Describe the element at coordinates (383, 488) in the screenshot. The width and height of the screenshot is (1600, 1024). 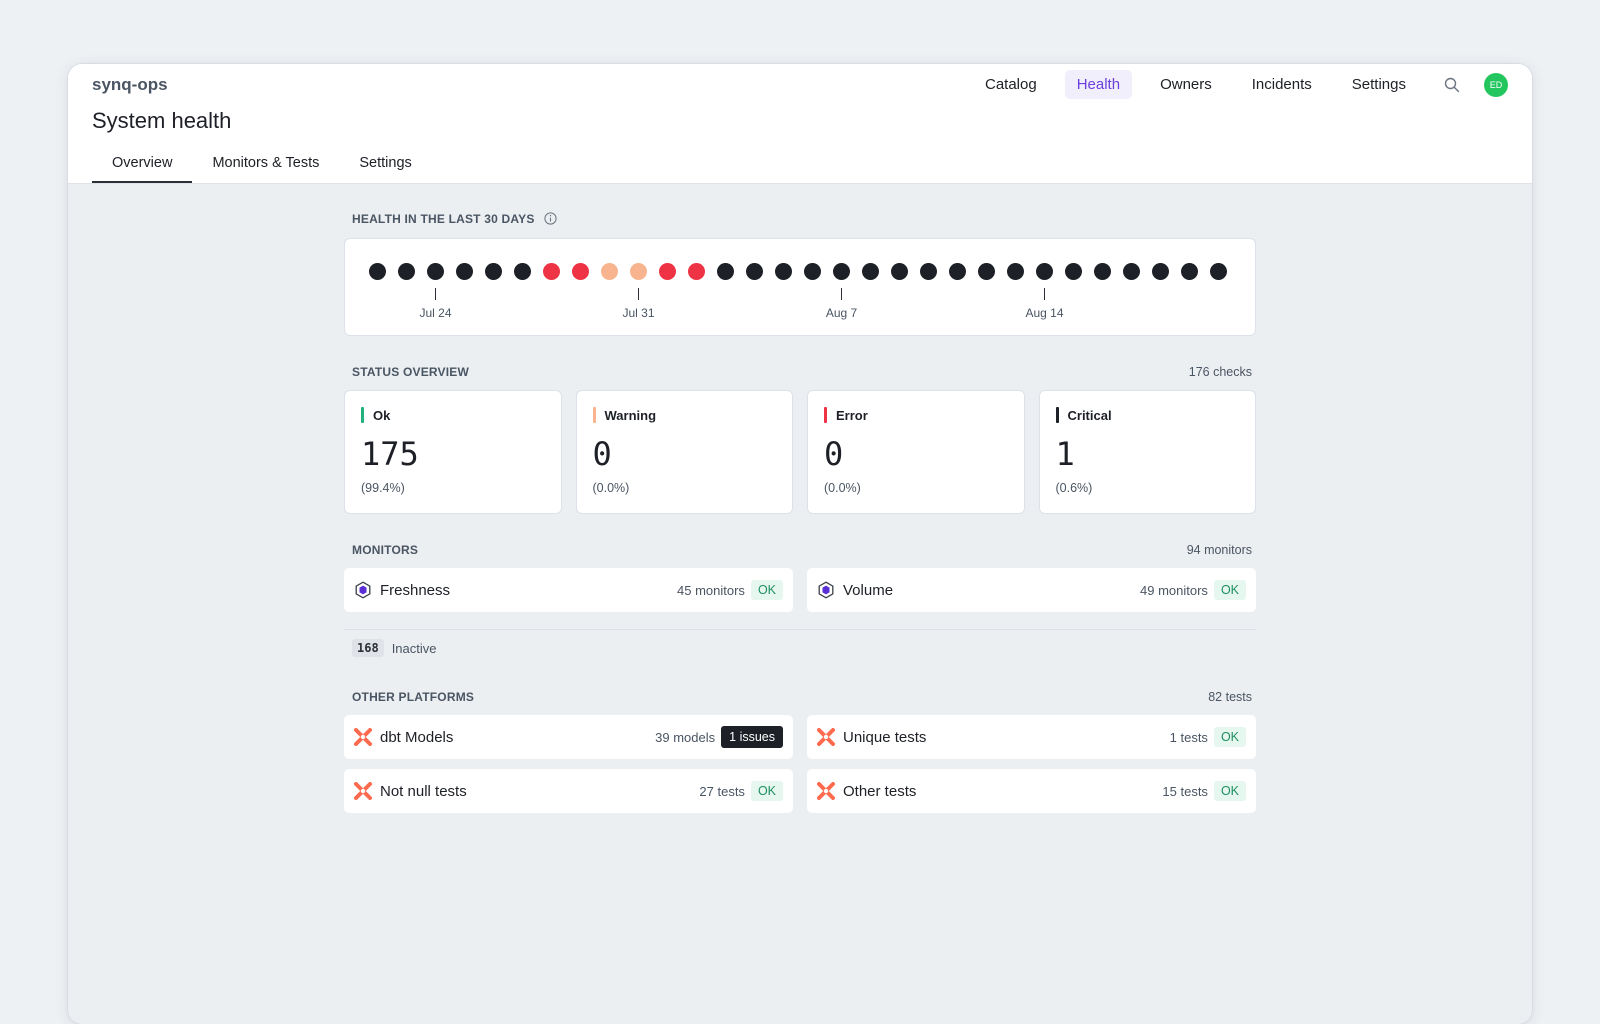
I see `status-percent: (99.4%)` at that location.